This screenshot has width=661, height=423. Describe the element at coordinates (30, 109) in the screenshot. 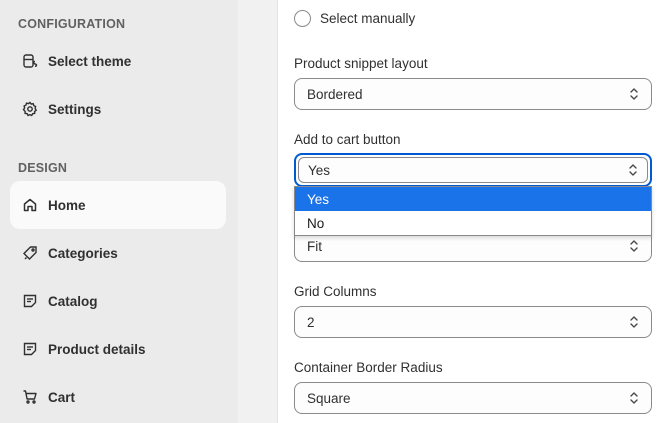

I see `gear-icon` at that location.